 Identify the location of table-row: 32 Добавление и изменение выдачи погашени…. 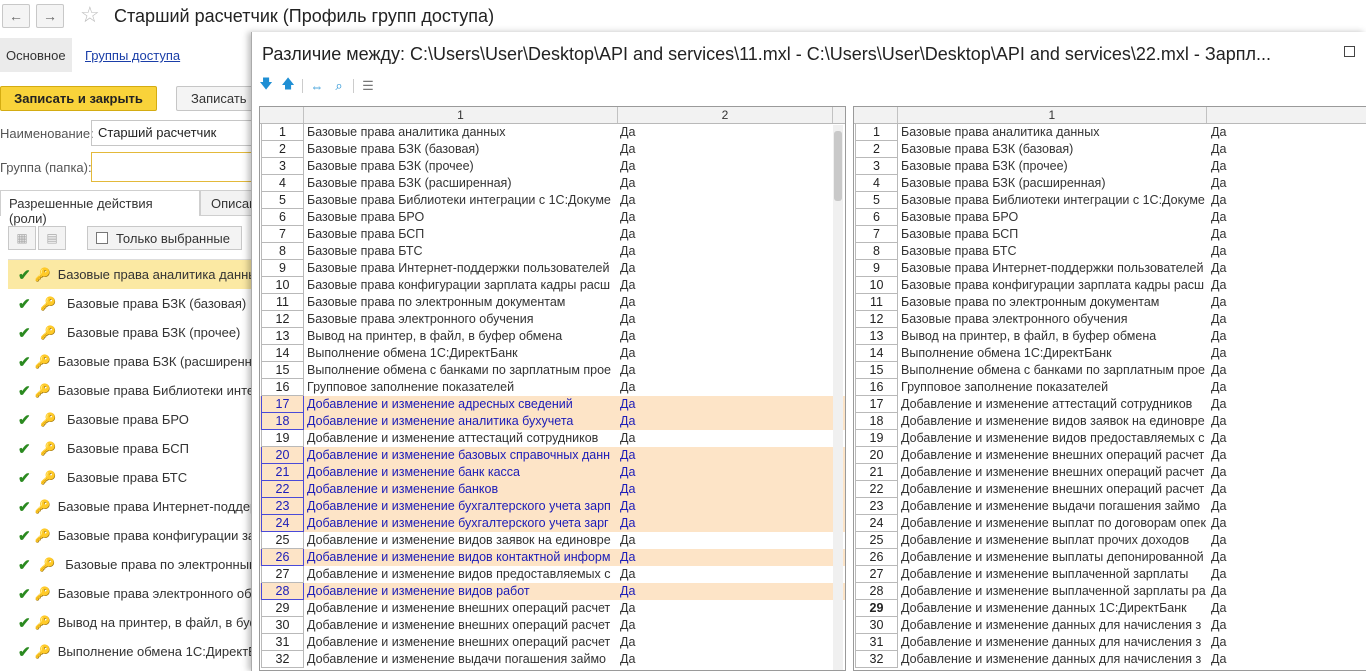
(552, 659).